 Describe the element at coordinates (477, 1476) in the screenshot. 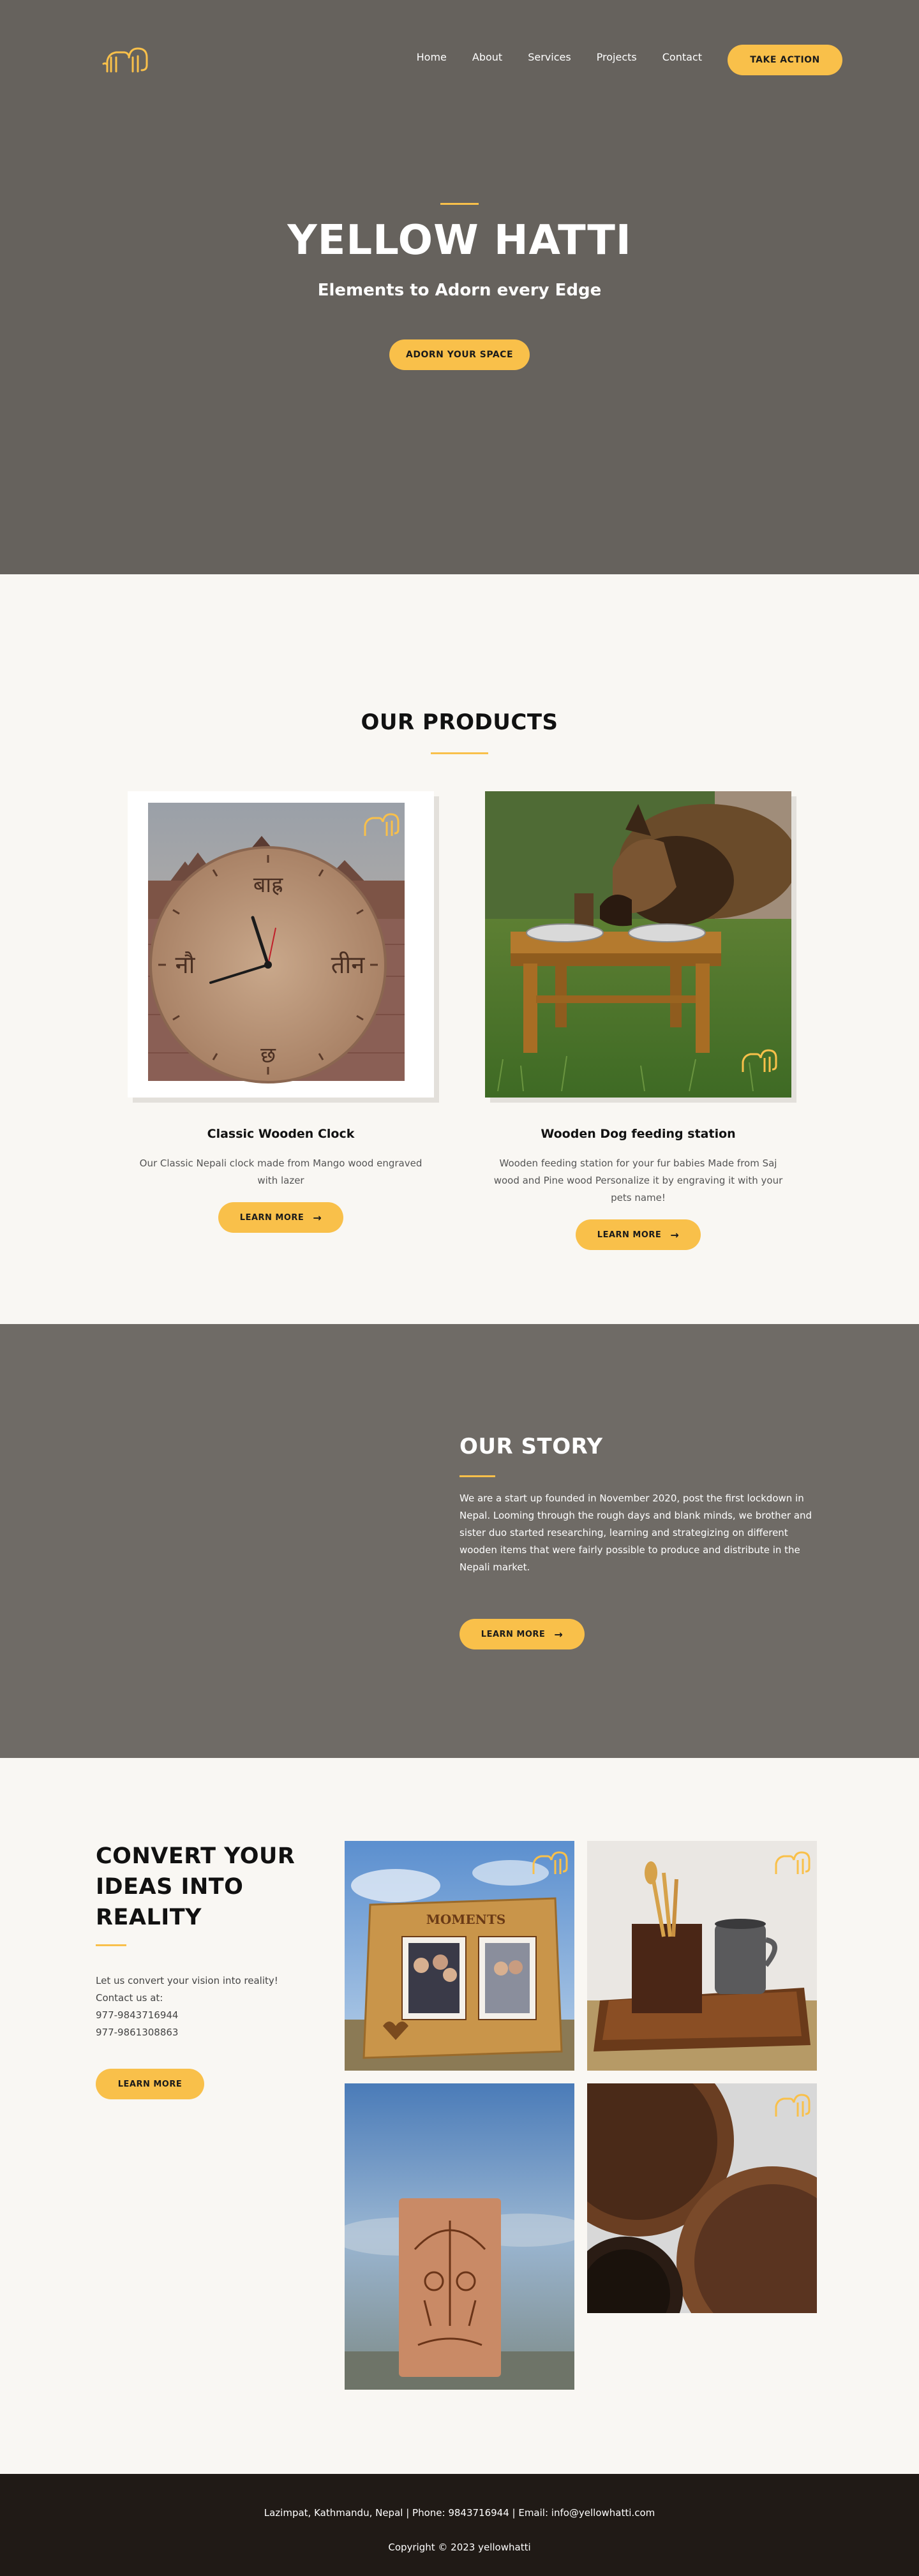

I see `story-accent-line` at that location.